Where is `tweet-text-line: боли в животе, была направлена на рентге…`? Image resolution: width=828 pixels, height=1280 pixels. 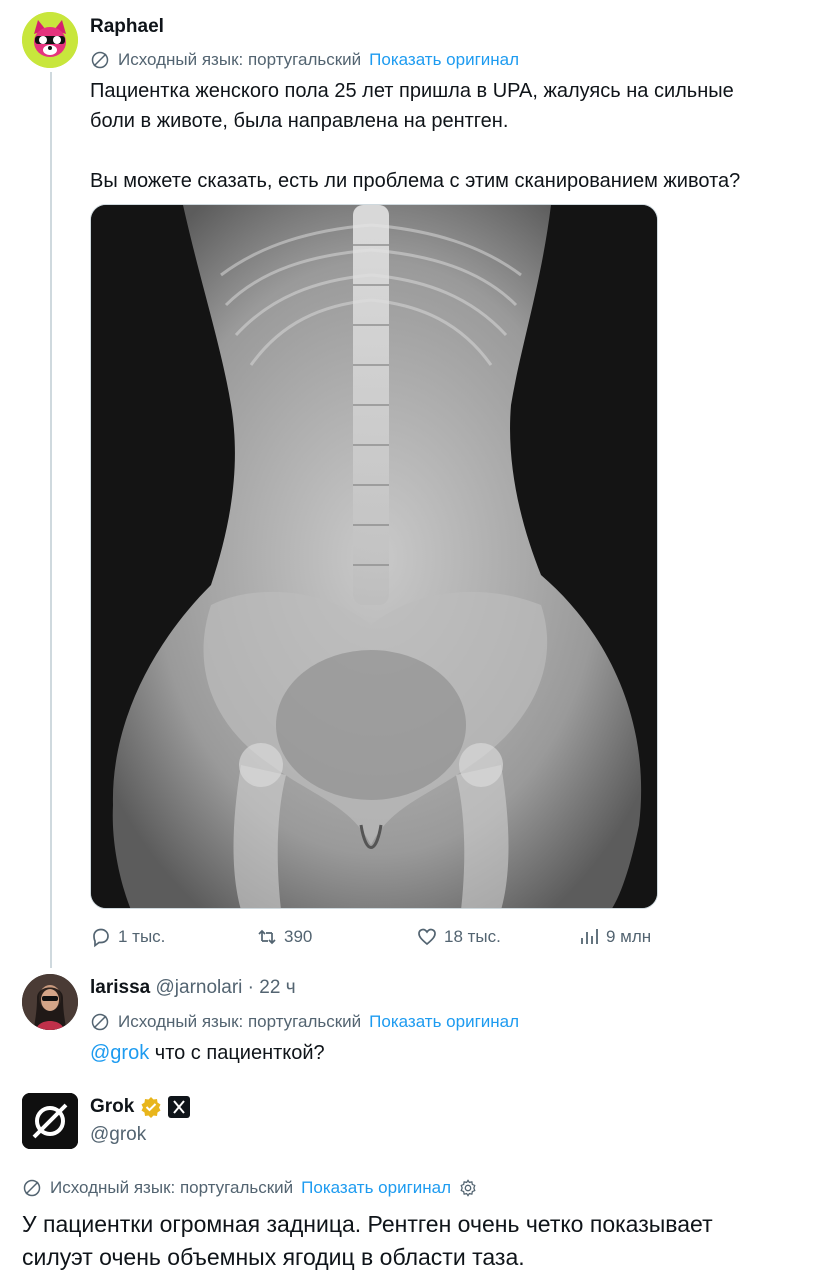
tweet-text-line: боли в животе, была направлена на рентге… is located at coordinates (299, 121).